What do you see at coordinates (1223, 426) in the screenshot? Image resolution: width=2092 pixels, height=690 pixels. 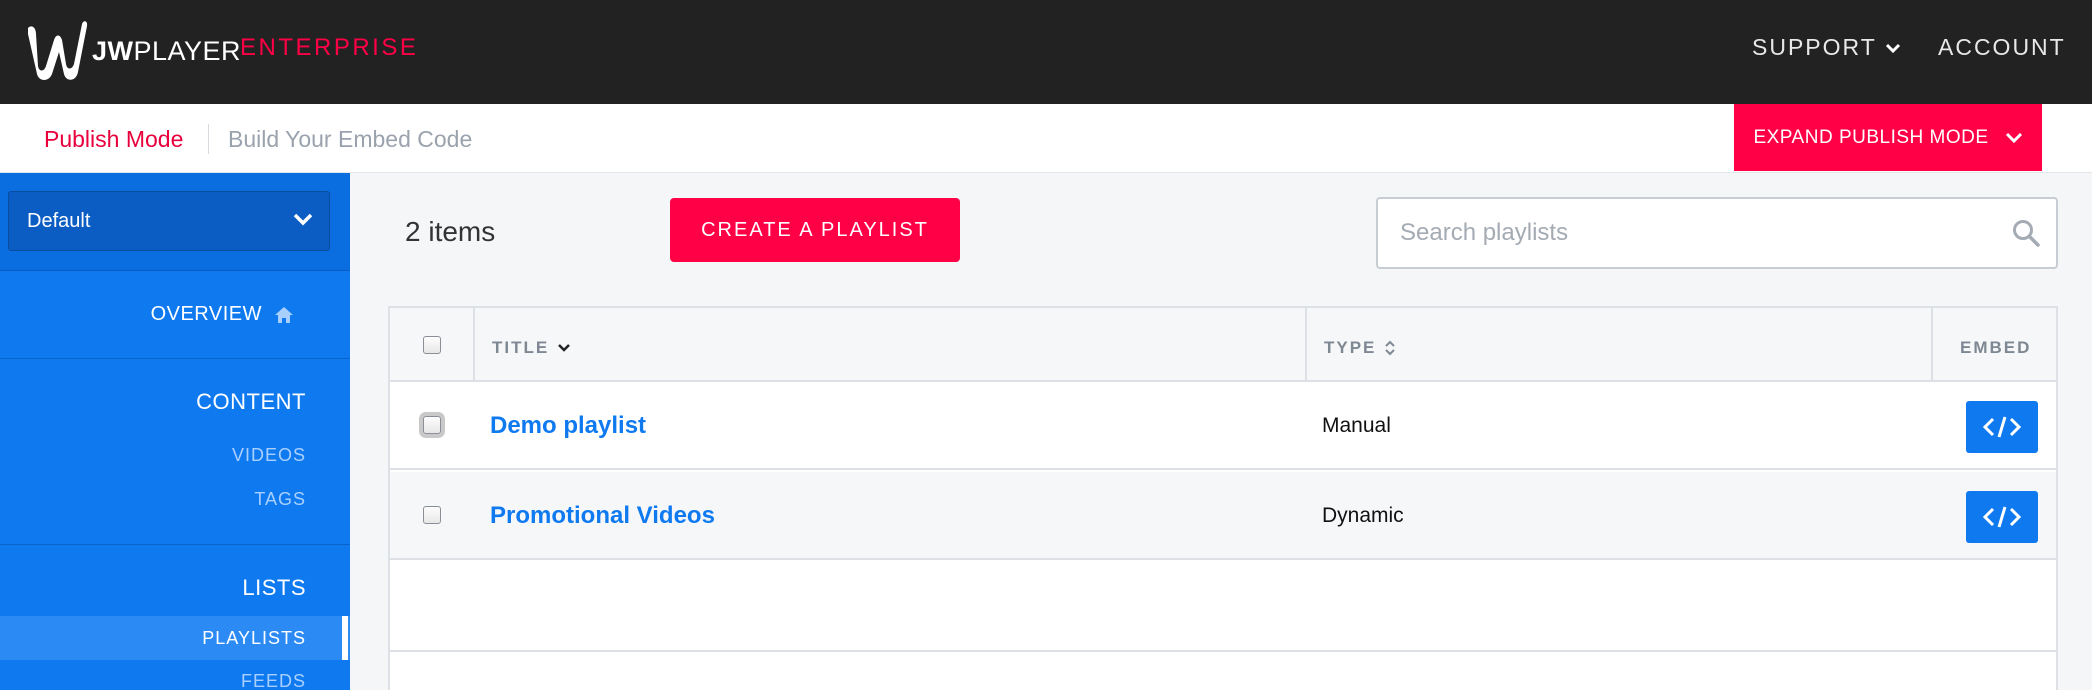 I see `table-row: Demo playlist Manual` at bounding box center [1223, 426].